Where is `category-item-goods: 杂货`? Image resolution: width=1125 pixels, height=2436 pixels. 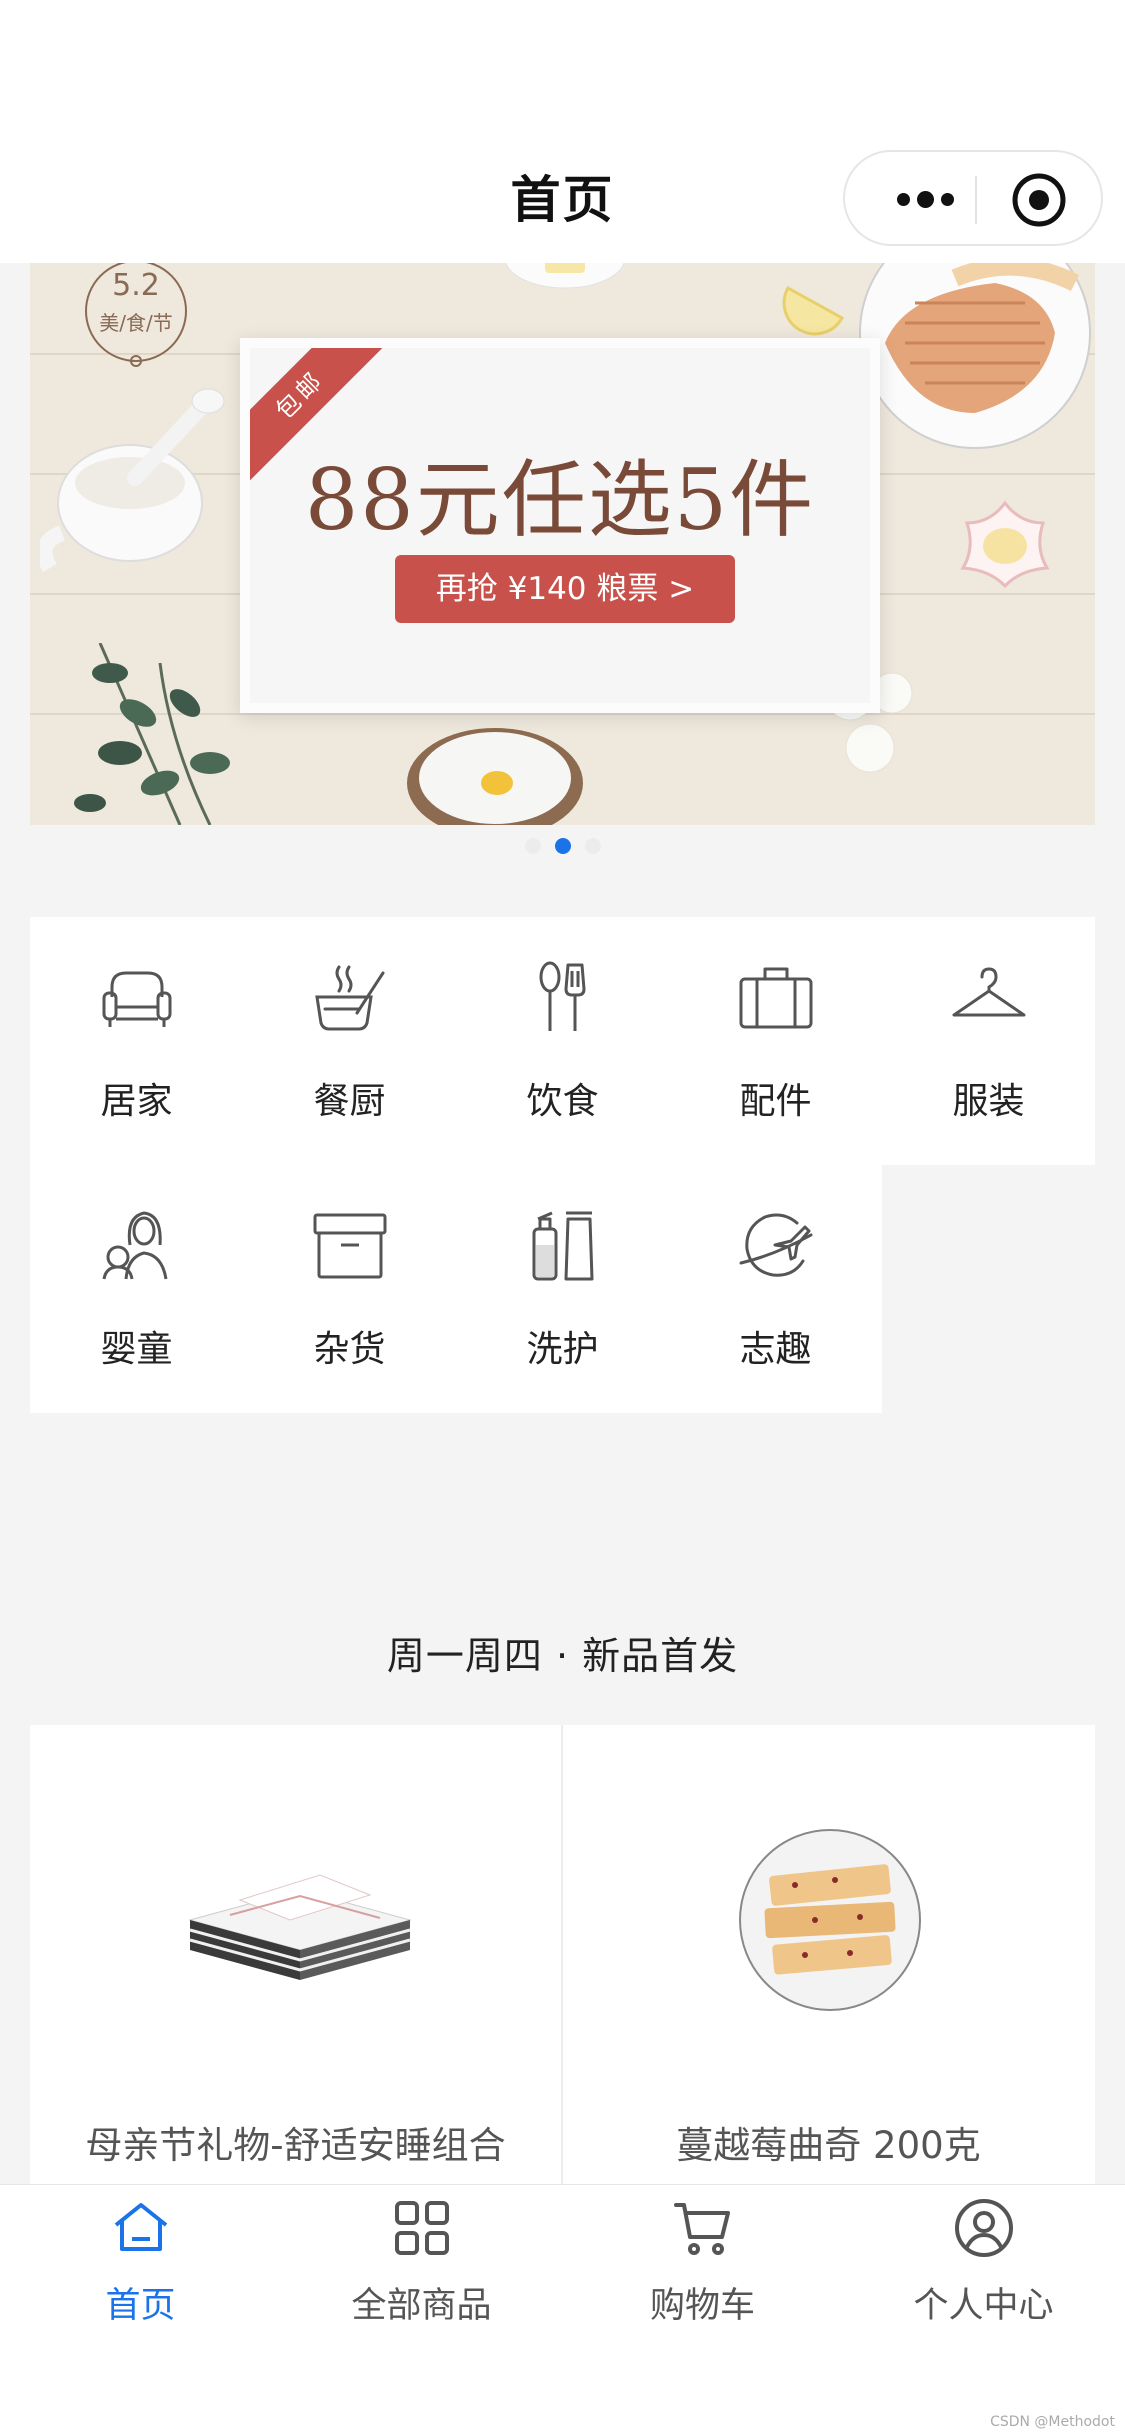
category-item-goods: 杂货 is located at coordinates (349, 1289).